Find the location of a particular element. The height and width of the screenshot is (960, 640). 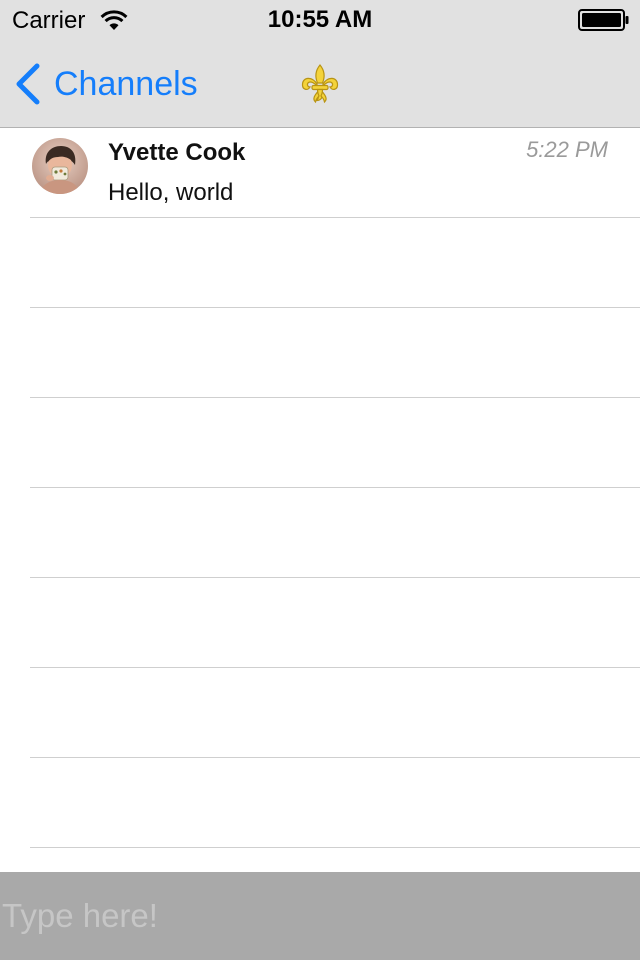

message-input is located at coordinates (320, 916).